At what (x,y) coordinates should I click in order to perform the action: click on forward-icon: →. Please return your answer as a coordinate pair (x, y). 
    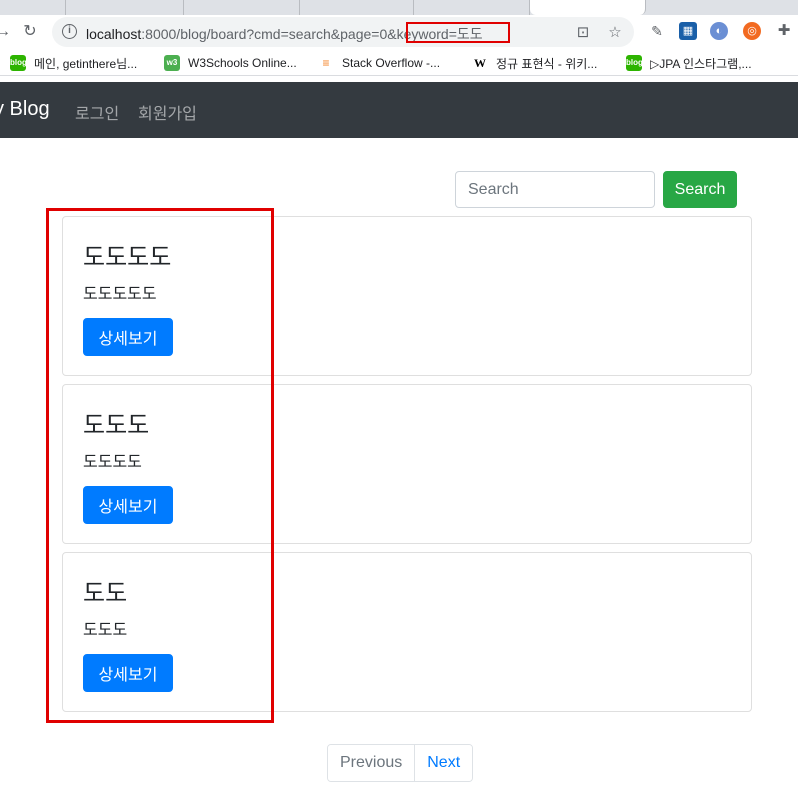
    Looking at the image, I should click on (7, 32).